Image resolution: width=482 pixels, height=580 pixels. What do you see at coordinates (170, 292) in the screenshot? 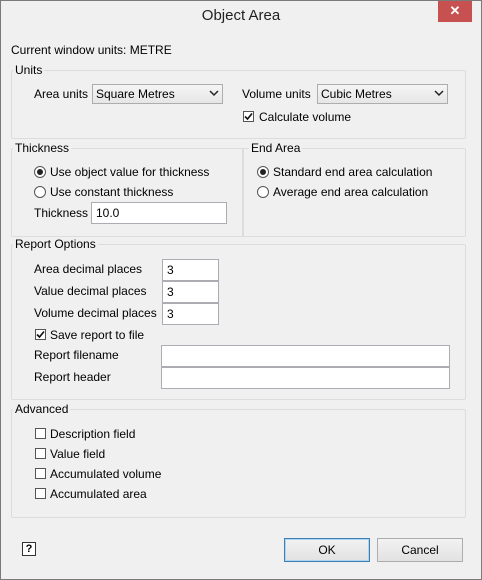
I see `value-dp-value: 3` at bounding box center [170, 292].